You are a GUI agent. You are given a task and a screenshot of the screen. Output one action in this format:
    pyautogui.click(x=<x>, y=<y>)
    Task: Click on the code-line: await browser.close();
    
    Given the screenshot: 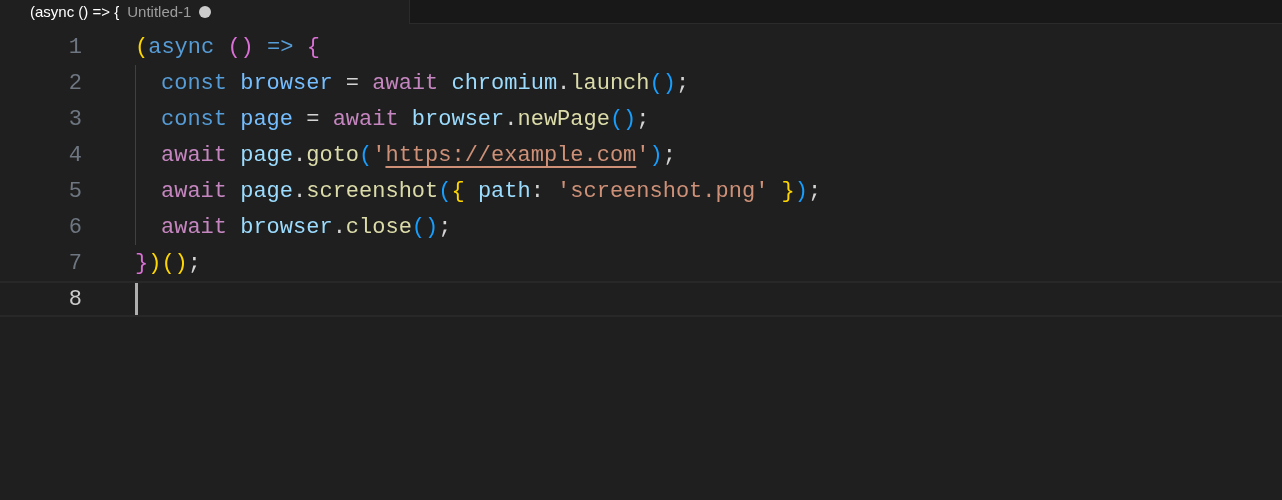 What is the action you would take?
    pyautogui.click(x=306, y=227)
    